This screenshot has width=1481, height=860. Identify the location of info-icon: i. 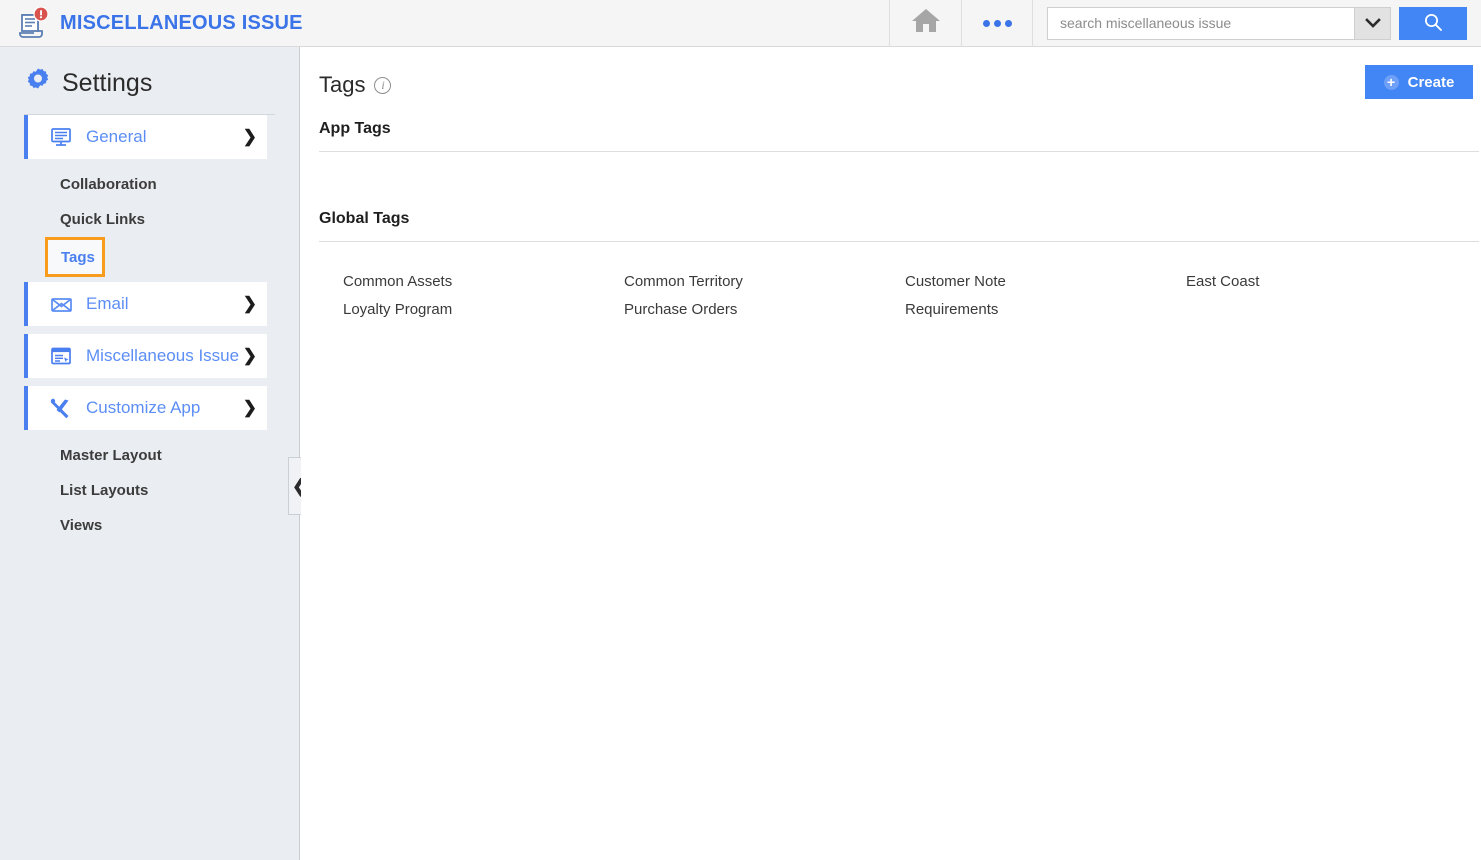
(383, 85).